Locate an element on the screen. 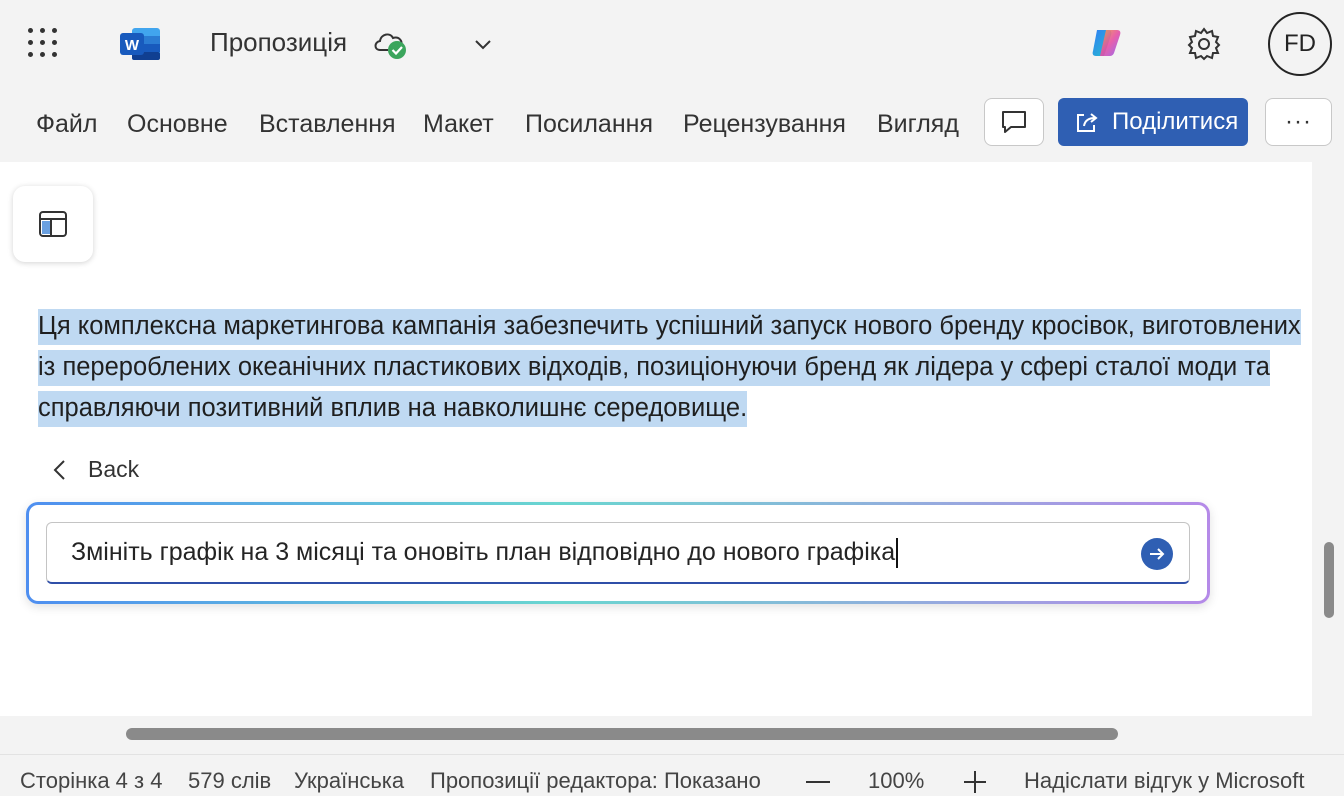 The image size is (1344, 796). tab-view: Вигляд is located at coordinates (918, 124).